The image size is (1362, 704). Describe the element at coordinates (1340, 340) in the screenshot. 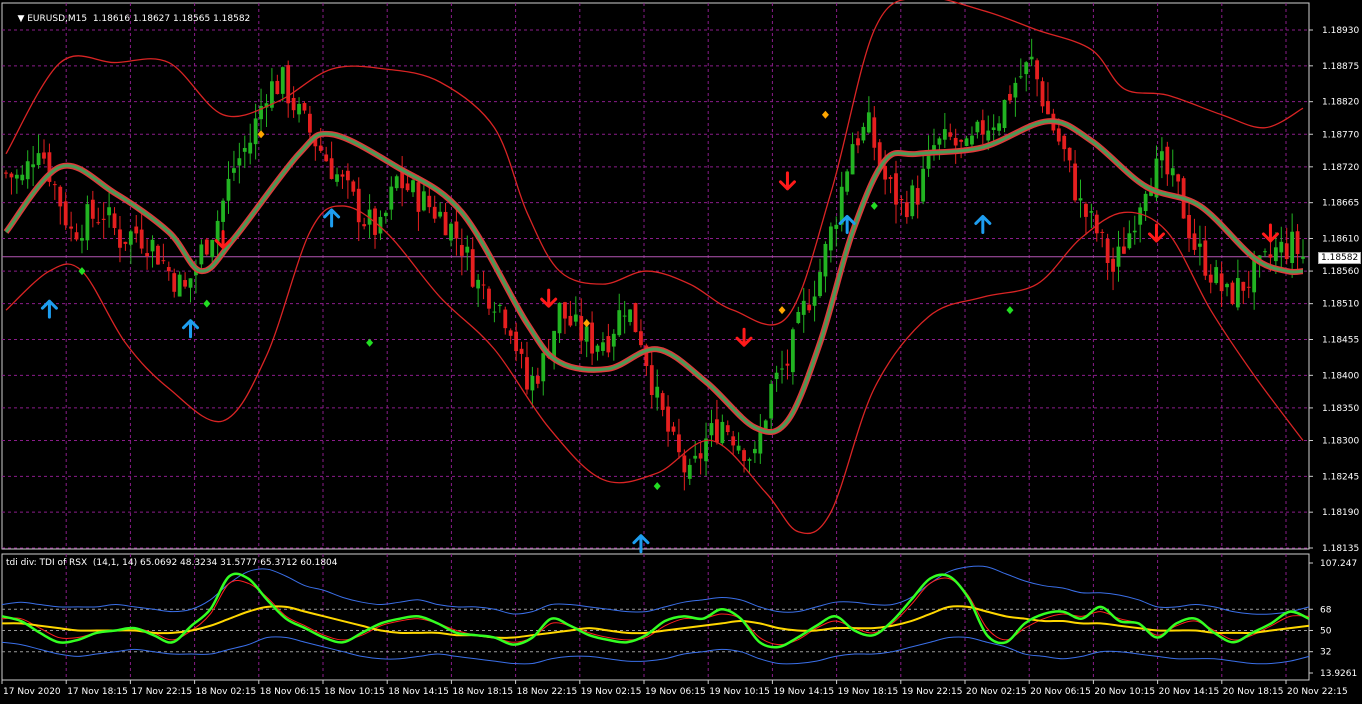

I see `y-tick-label: 1.18455` at that location.